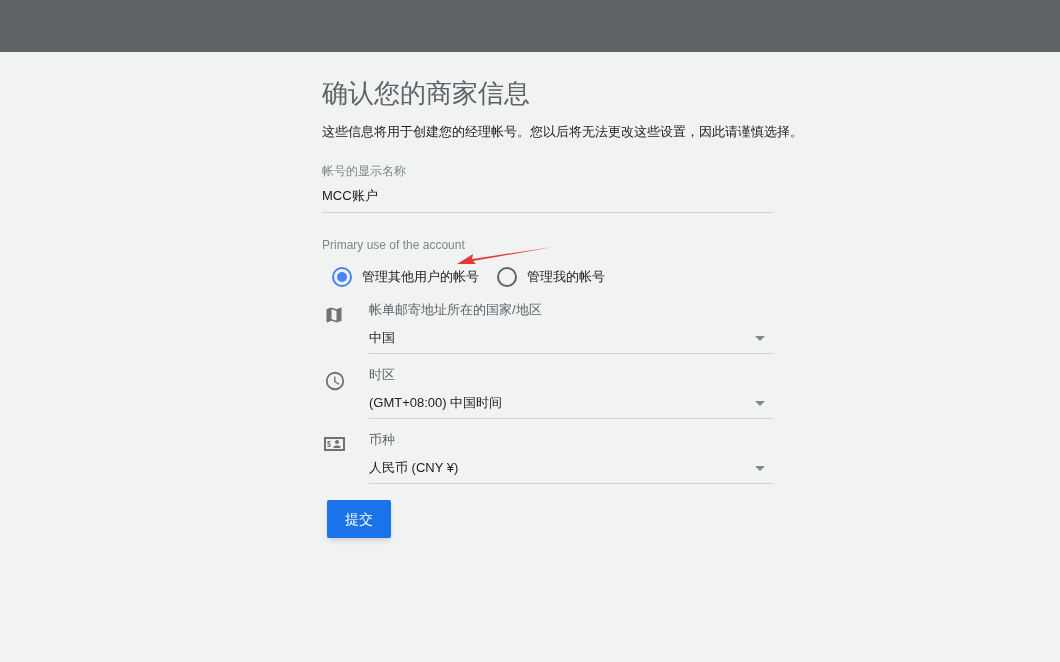  Describe the element at coordinates (359, 519) in the screenshot. I see `submit-button: 提交` at that location.